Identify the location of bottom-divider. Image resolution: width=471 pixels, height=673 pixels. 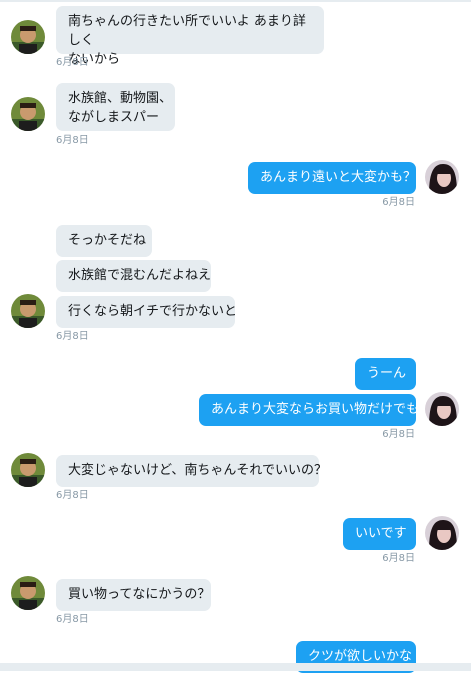
(235, 667).